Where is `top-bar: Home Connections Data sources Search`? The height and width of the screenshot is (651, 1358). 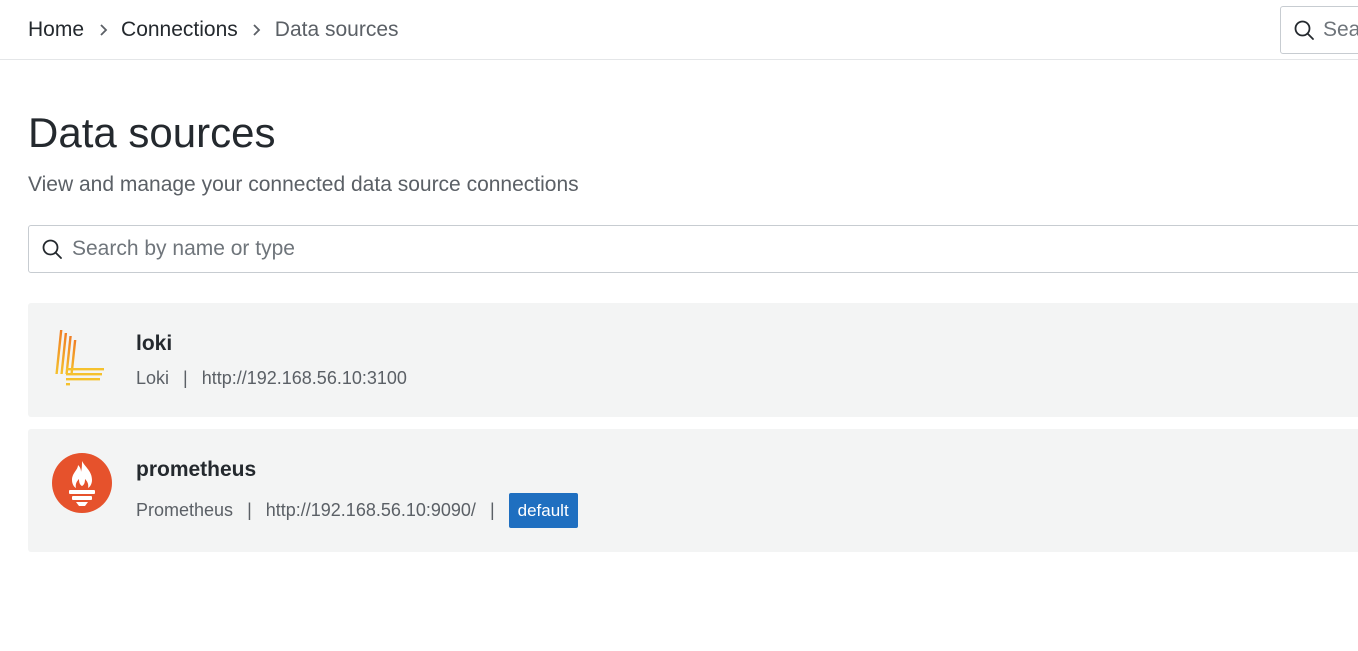 top-bar: Home Connections Data sources Search is located at coordinates (679, 30).